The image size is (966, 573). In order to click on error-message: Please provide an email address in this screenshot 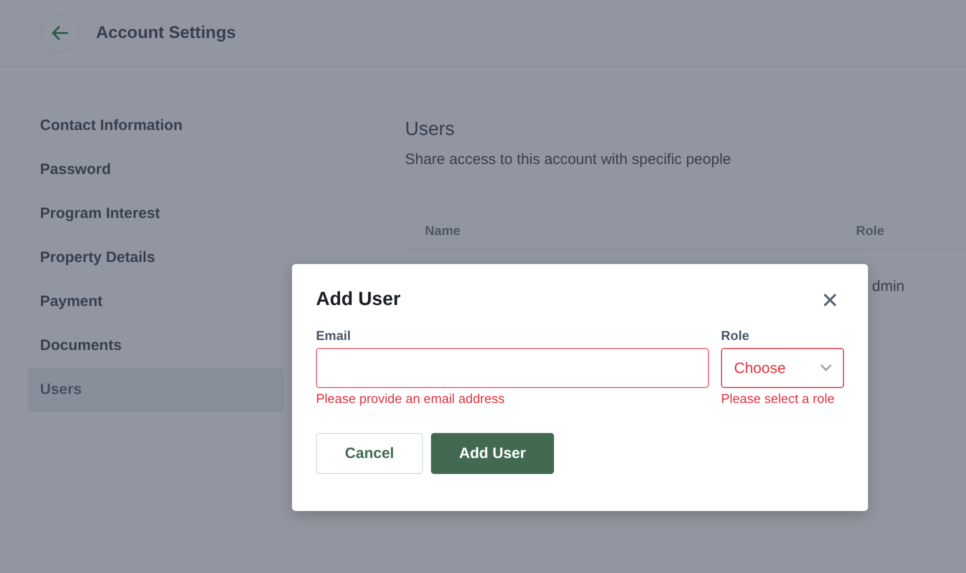, I will do `click(411, 398)`.